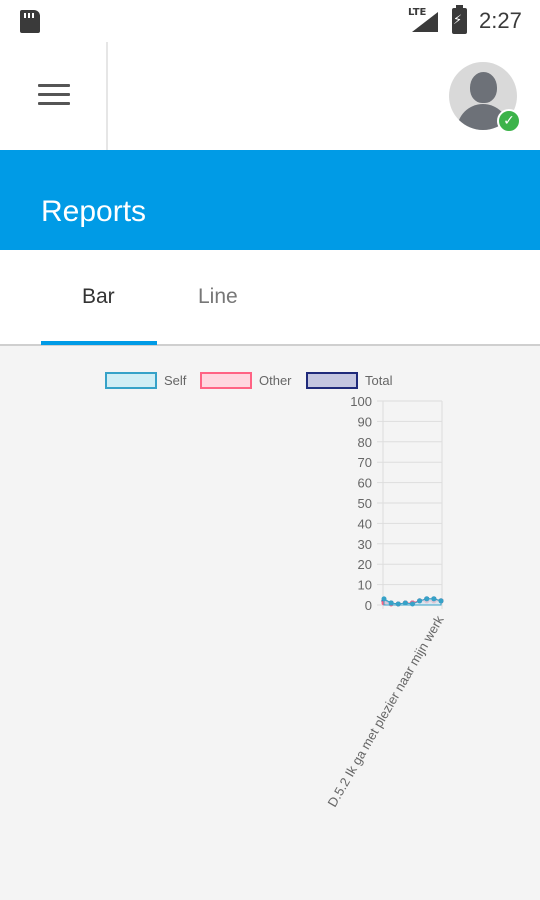 This screenshot has height=900, width=540. Describe the element at coordinates (275, 380) in the screenshot. I see `legend-label: Other` at that location.